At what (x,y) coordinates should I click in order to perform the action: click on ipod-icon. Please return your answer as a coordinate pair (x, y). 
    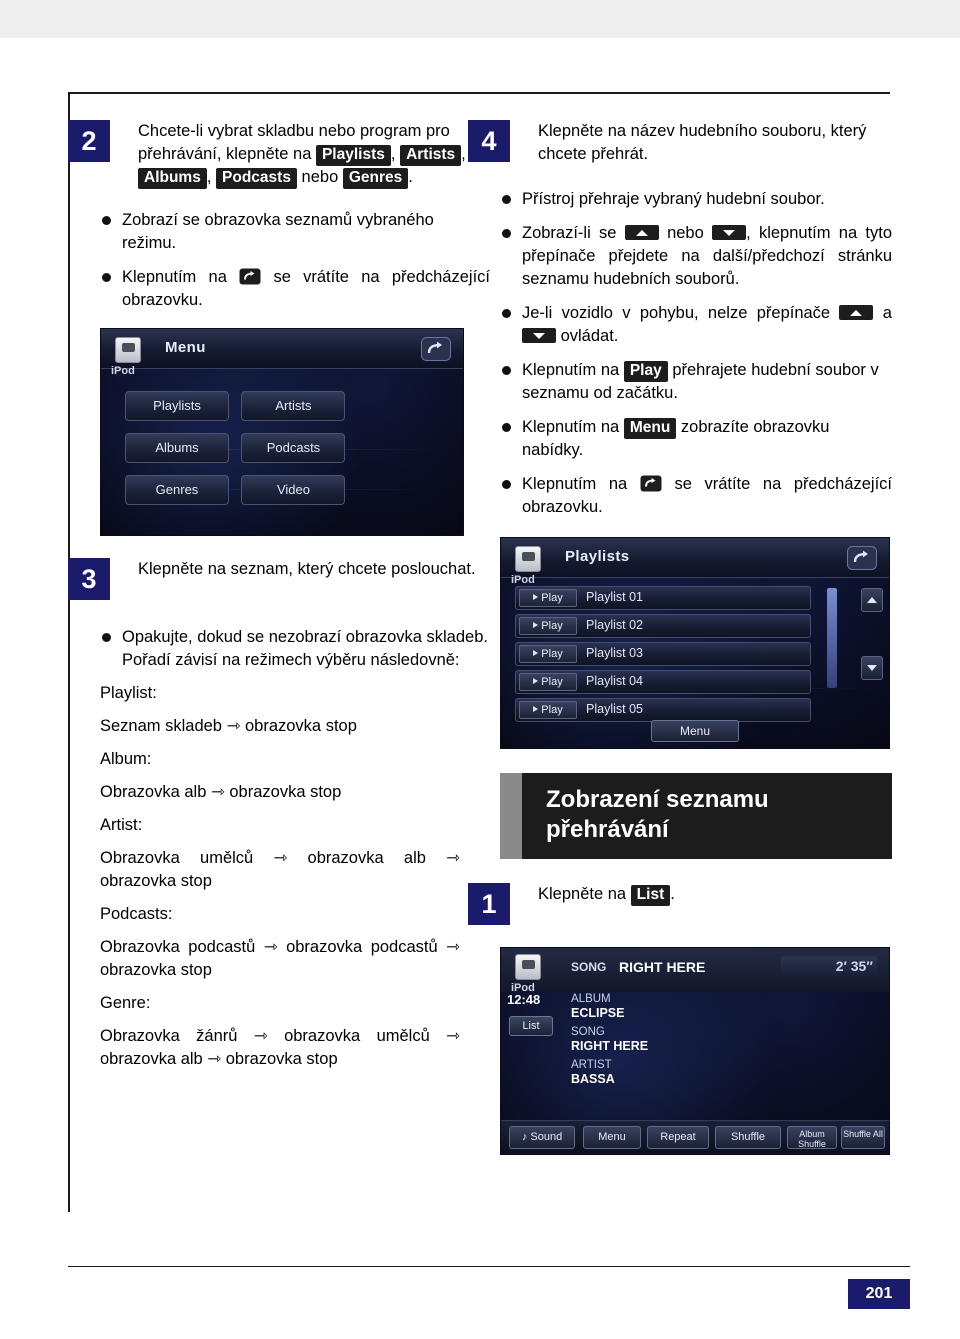
    Looking at the image, I should click on (128, 350).